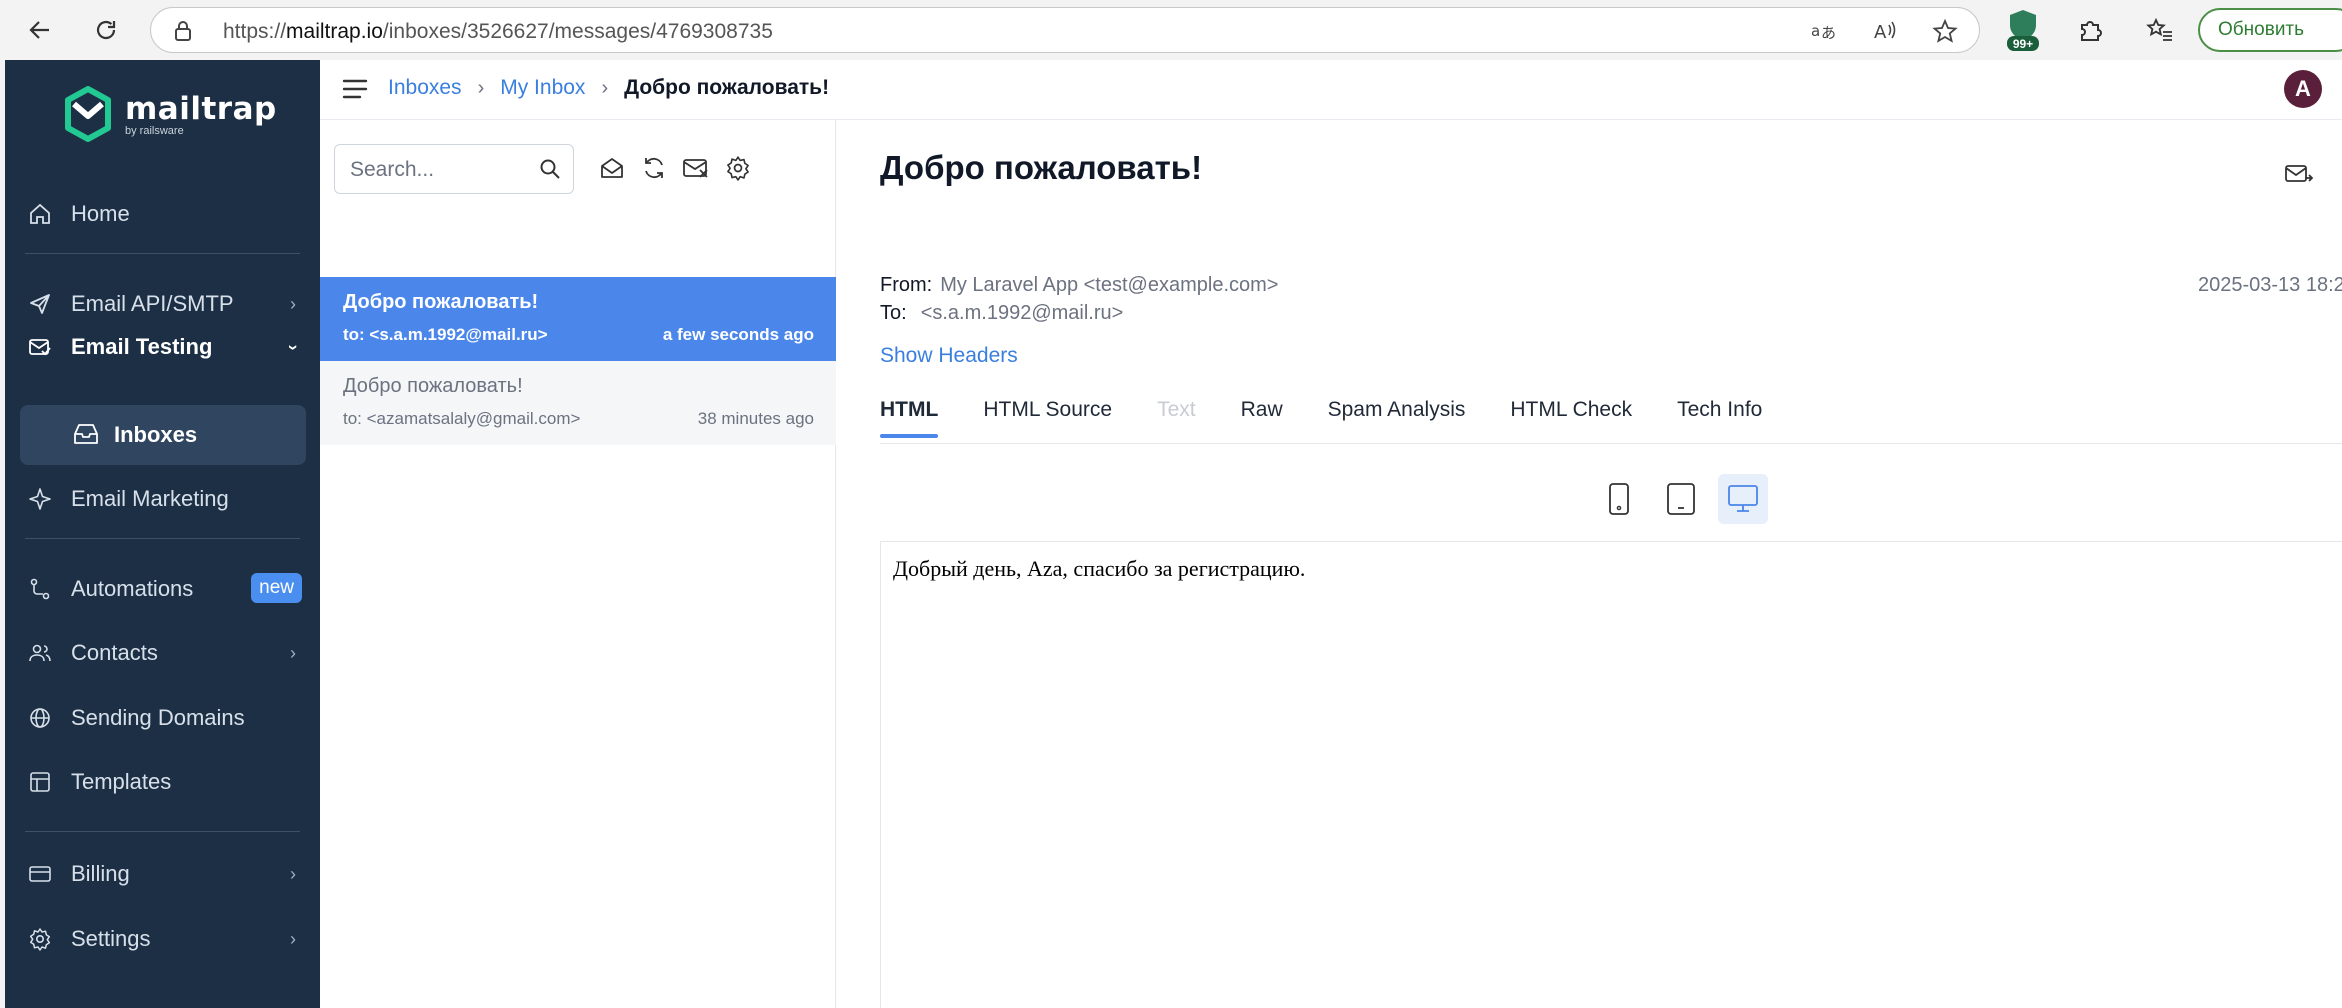  I want to click on mark-read-icon, so click(612, 168).